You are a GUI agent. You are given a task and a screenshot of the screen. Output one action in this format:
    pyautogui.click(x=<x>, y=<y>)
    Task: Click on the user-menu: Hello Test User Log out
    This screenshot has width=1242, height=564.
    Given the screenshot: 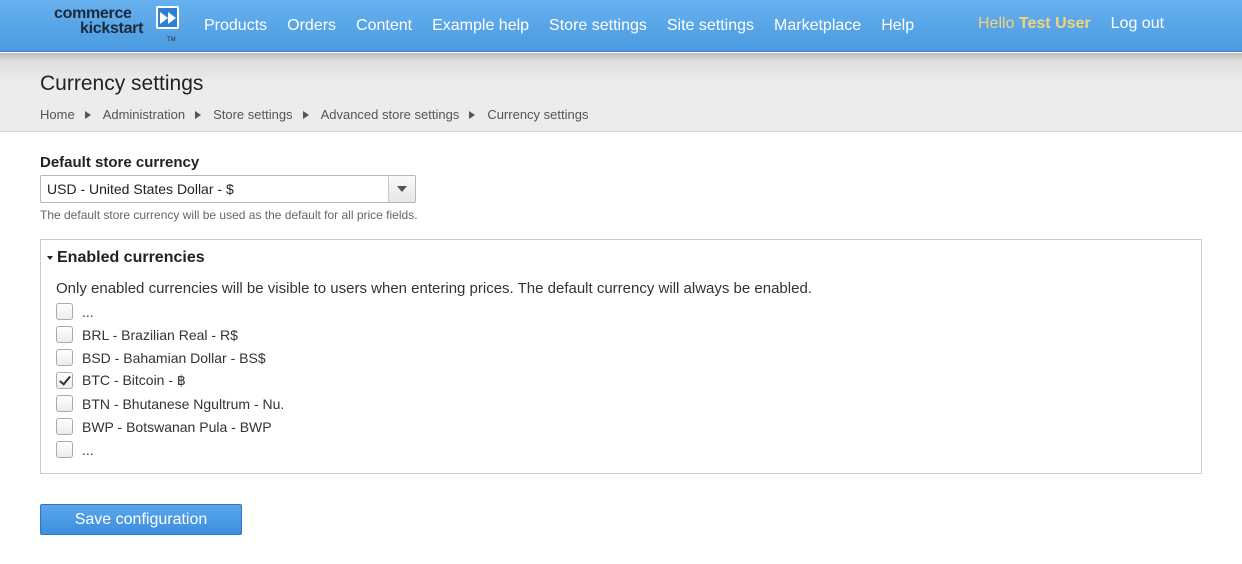 What is the action you would take?
    pyautogui.click(x=1071, y=24)
    